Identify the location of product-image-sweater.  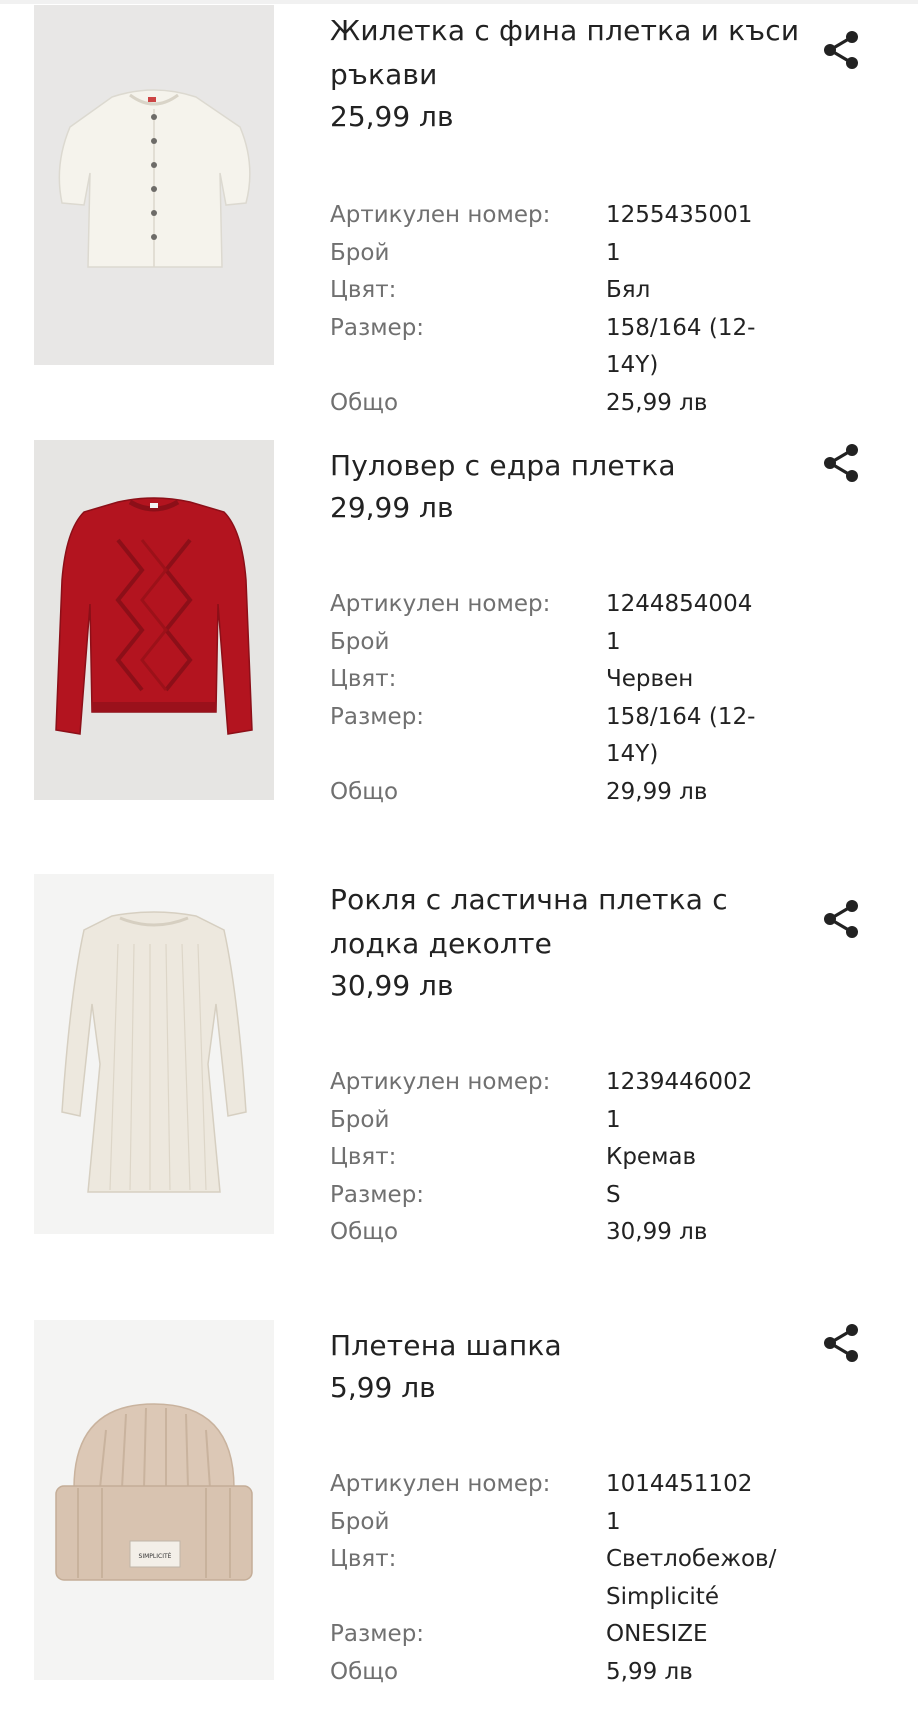
(154, 620).